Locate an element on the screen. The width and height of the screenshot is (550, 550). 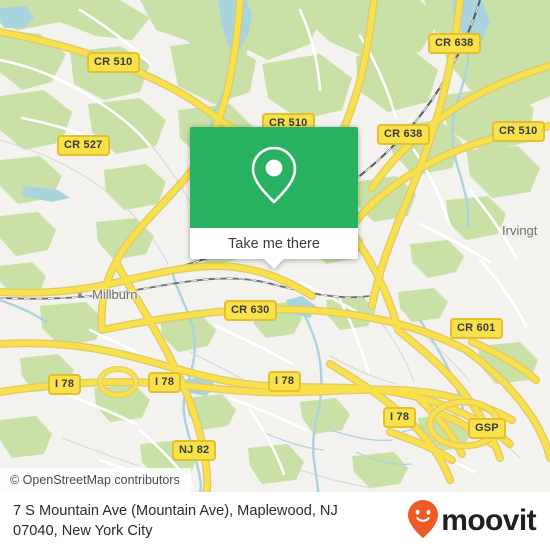
take-me-there-button: Take me there is located at coordinates (274, 243).